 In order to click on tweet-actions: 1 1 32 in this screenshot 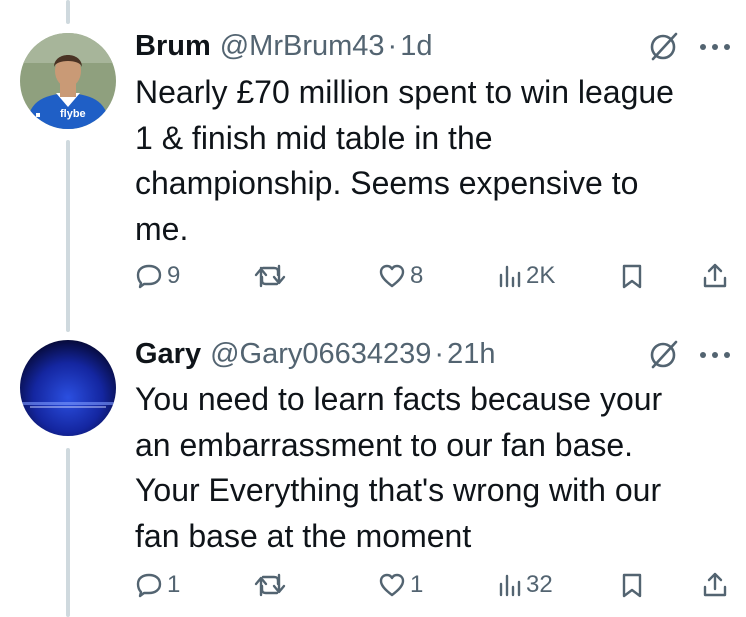, I will do `click(373, 585)`.